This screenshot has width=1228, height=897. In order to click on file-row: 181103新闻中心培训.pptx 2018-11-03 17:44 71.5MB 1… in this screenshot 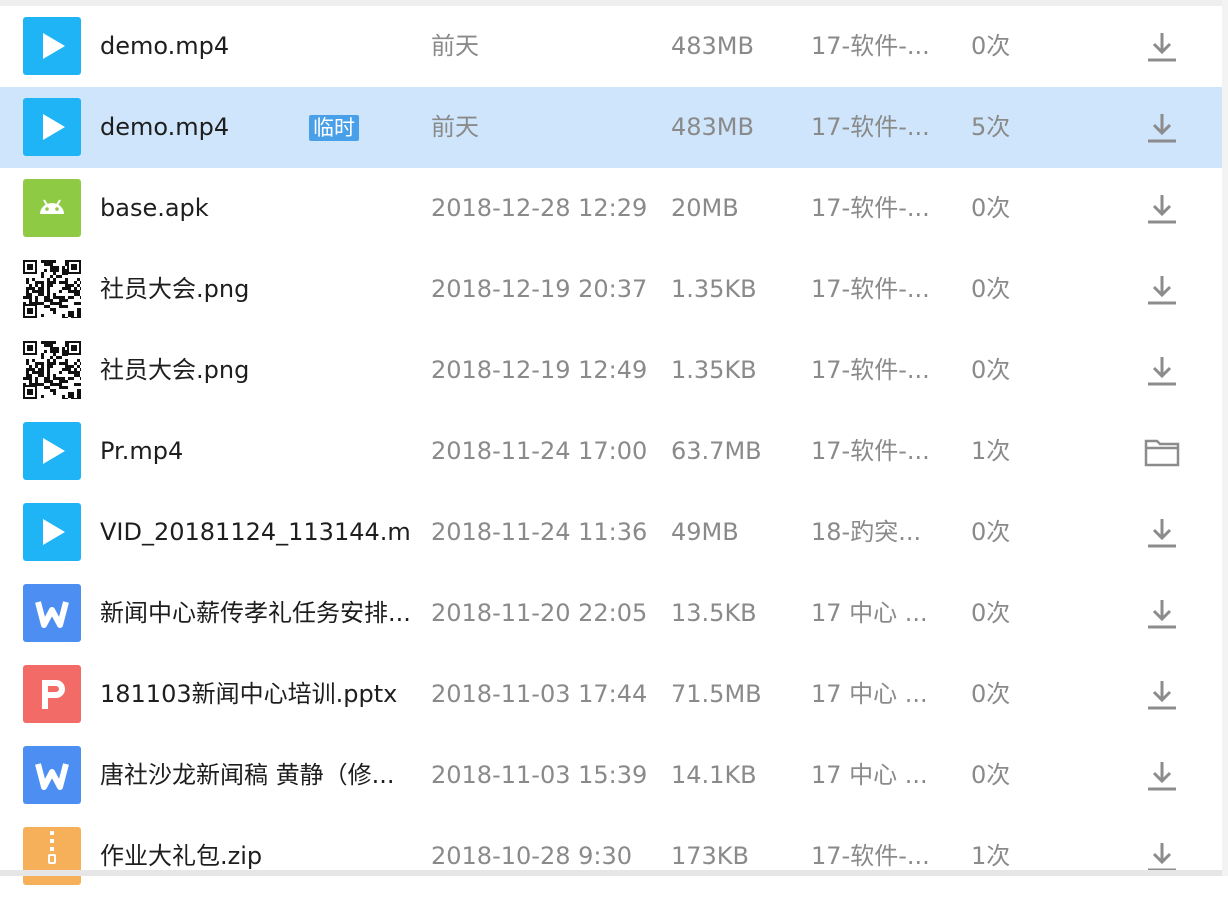, I will do `click(614, 694)`.